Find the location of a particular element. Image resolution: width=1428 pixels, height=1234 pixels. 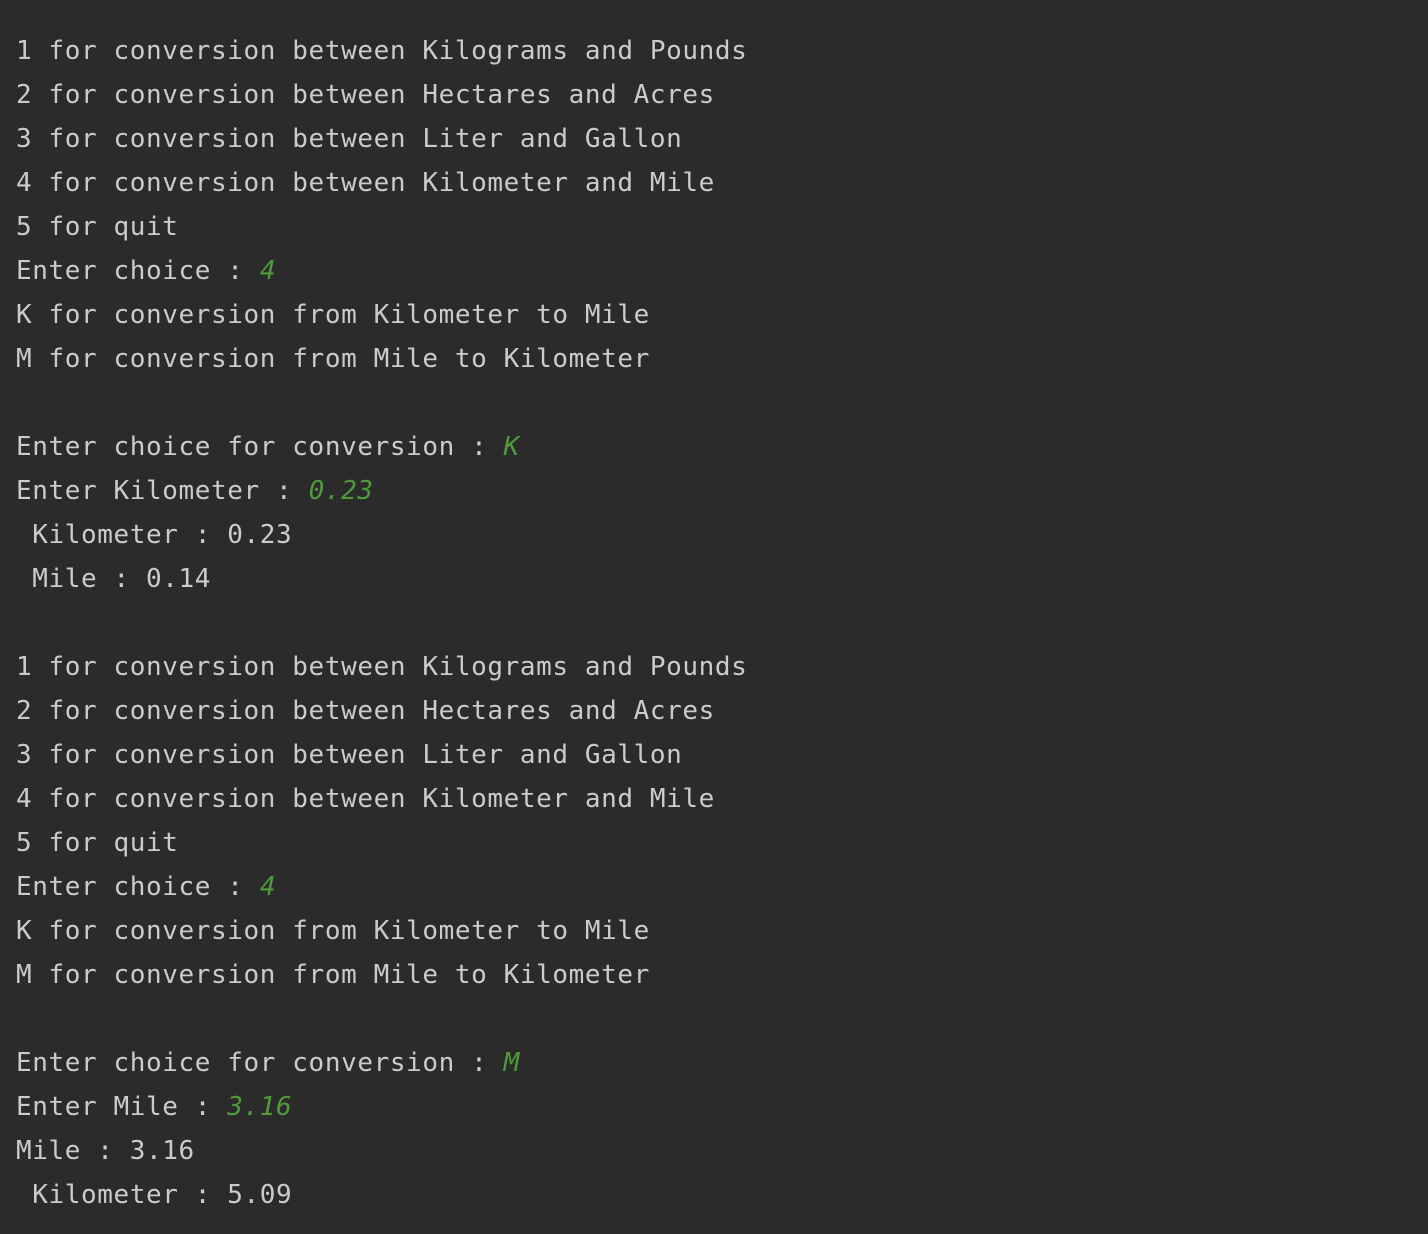

user-input: 0.23 is located at coordinates (341, 491).